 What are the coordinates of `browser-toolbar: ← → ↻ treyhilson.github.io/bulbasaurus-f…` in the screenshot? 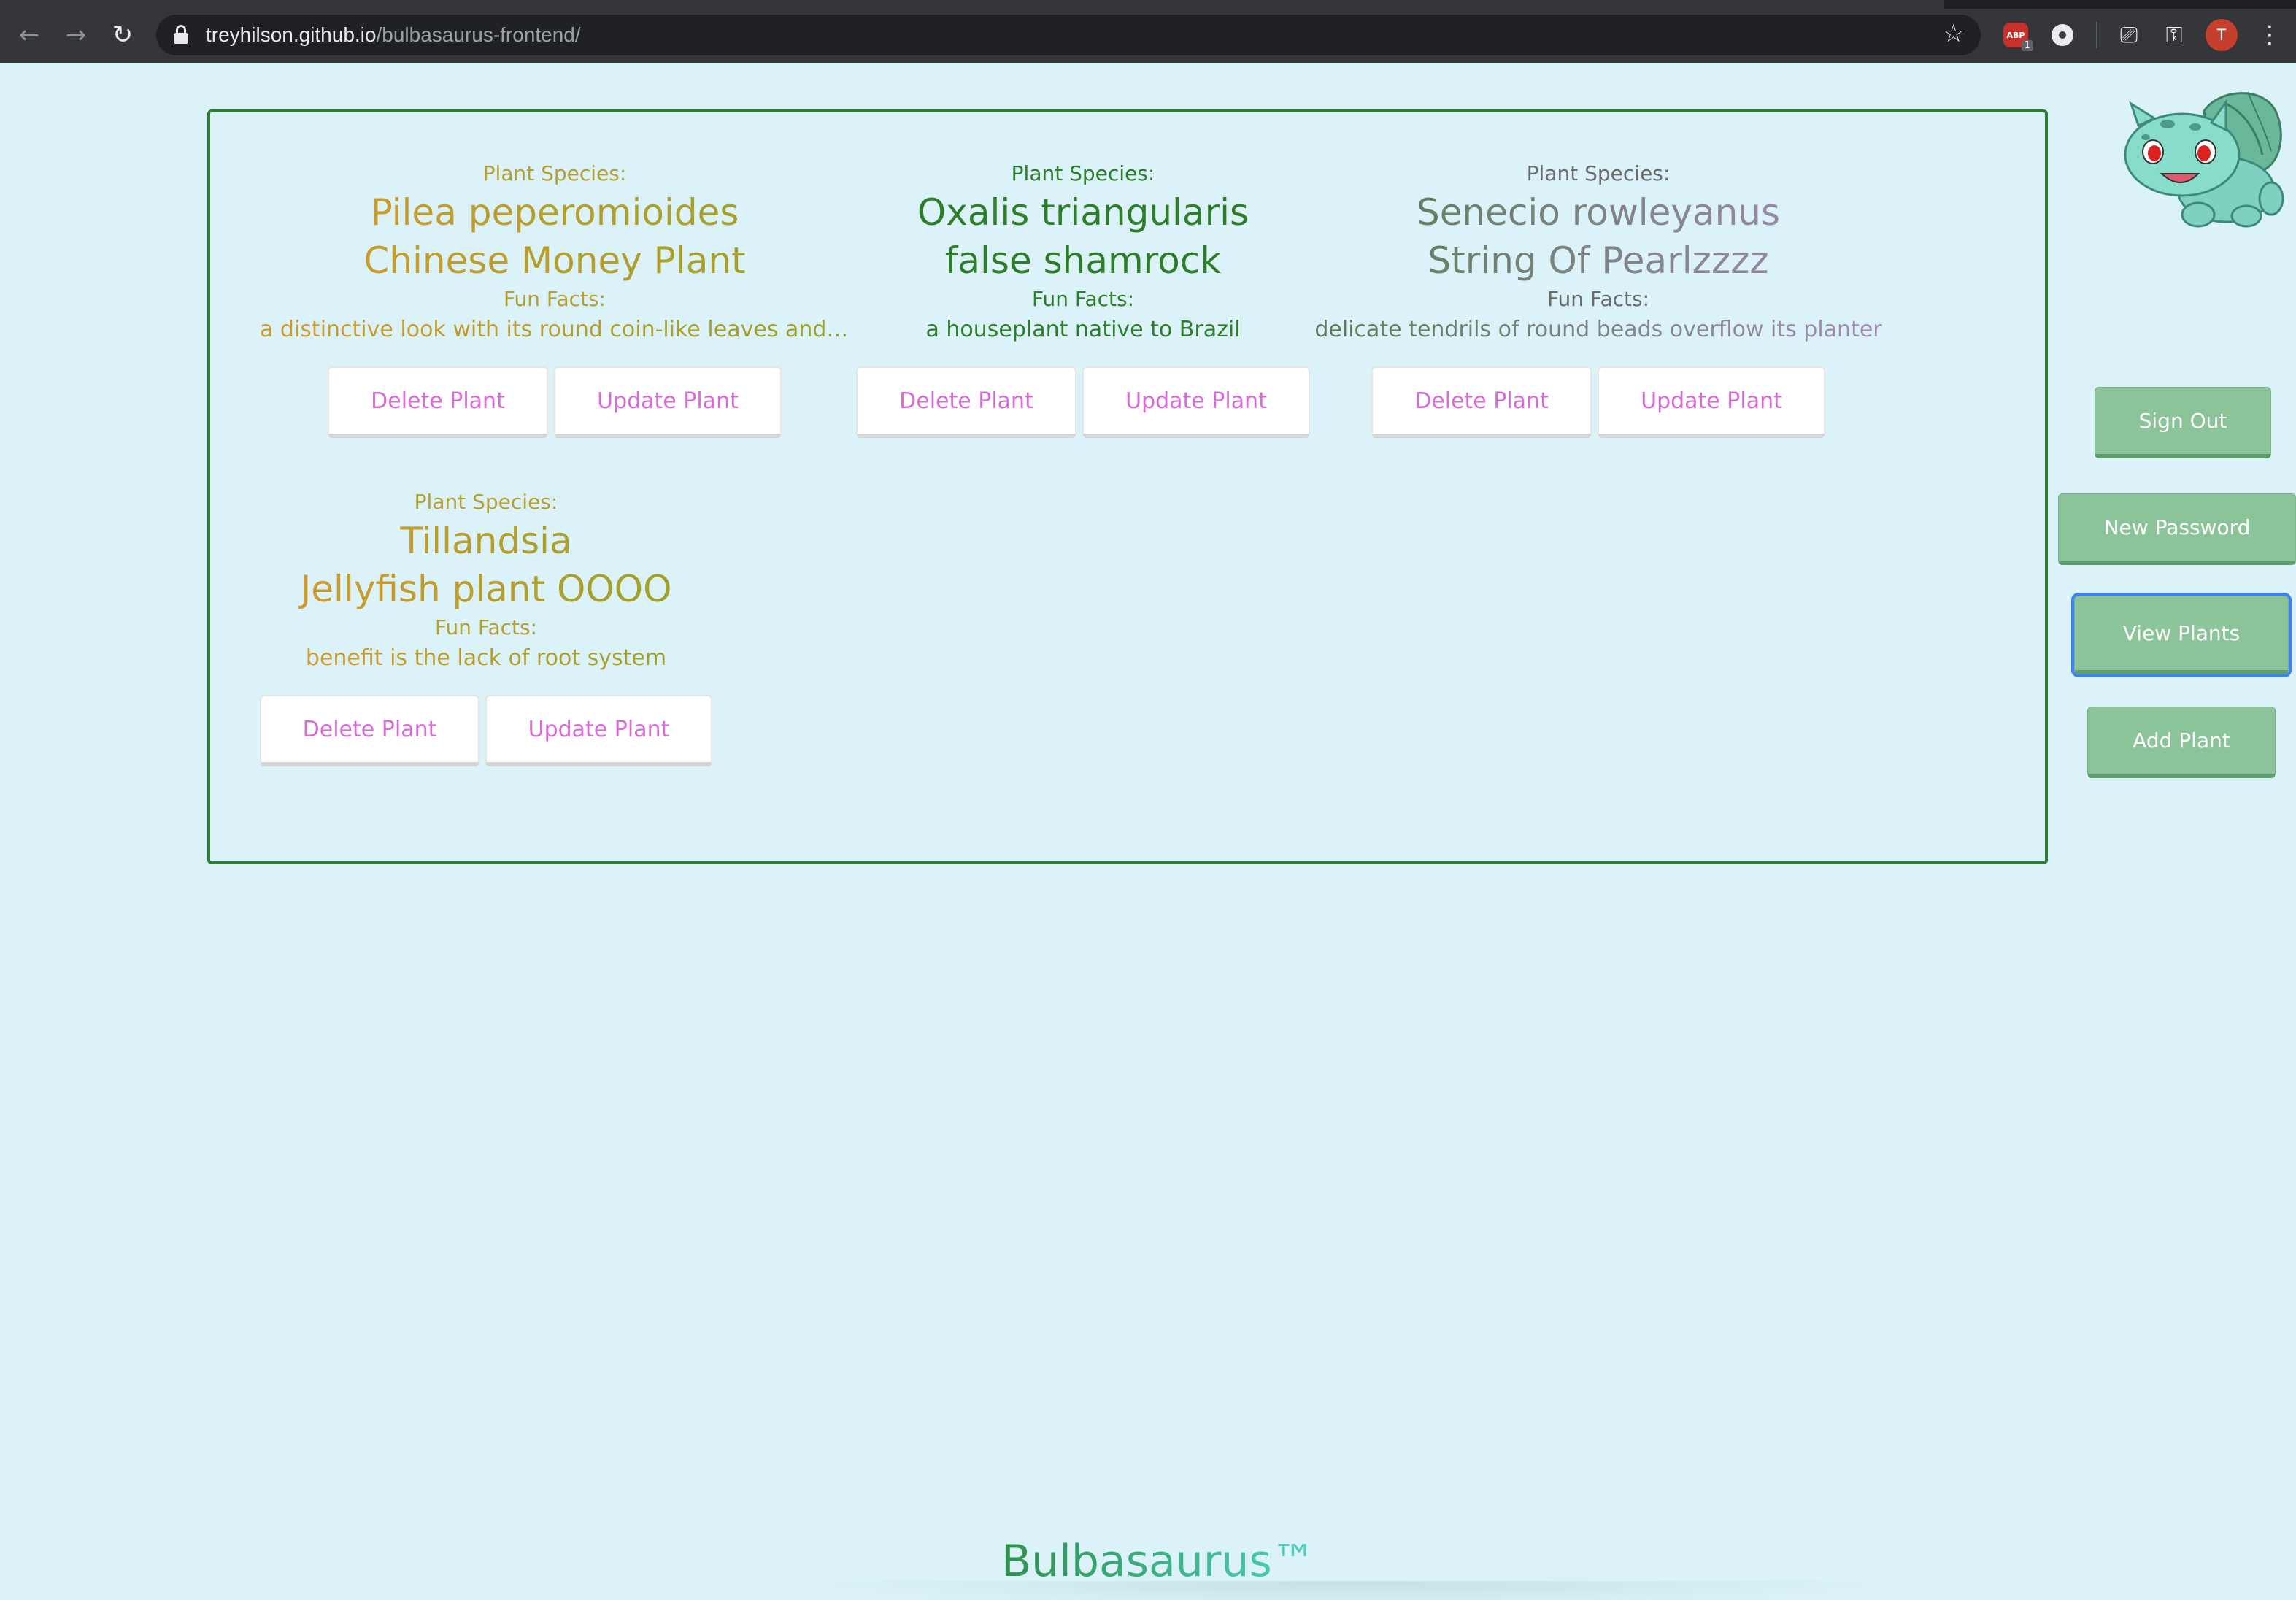 It's located at (1148, 31).